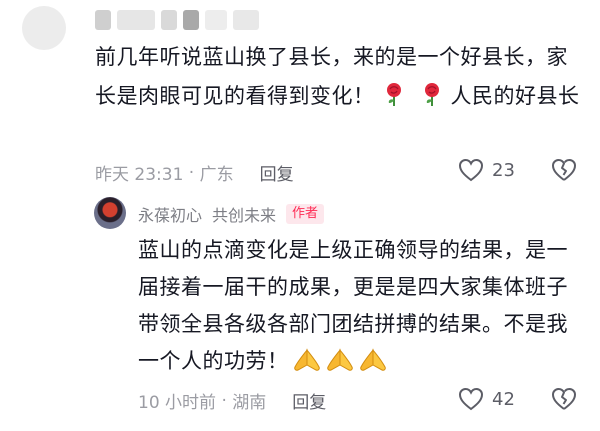 The width and height of the screenshot is (600, 431). Describe the element at coordinates (139, 175) in the screenshot. I see `comment-time: 昨天 23:31` at that location.